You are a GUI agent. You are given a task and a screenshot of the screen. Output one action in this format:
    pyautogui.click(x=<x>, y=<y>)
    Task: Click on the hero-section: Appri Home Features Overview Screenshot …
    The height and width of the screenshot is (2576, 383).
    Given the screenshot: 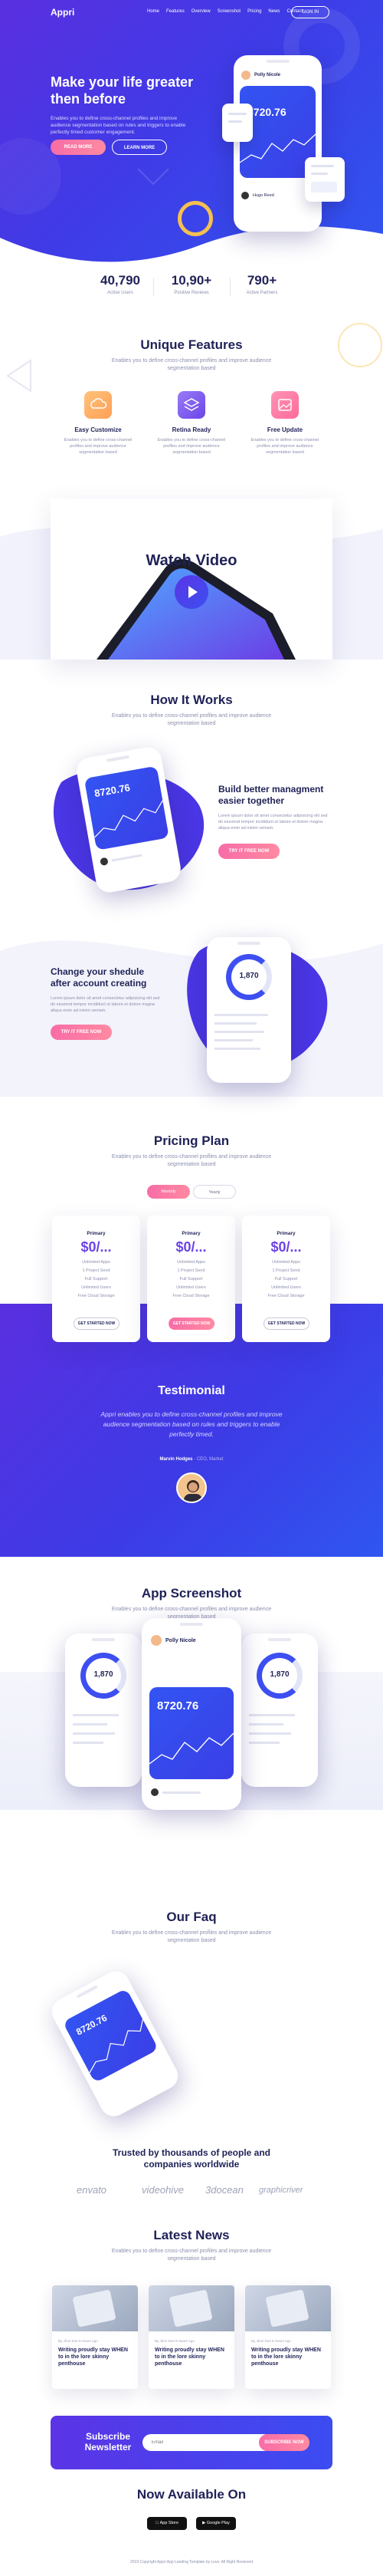 What is the action you would take?
    pyautogui.click(x=192, y=138)
    